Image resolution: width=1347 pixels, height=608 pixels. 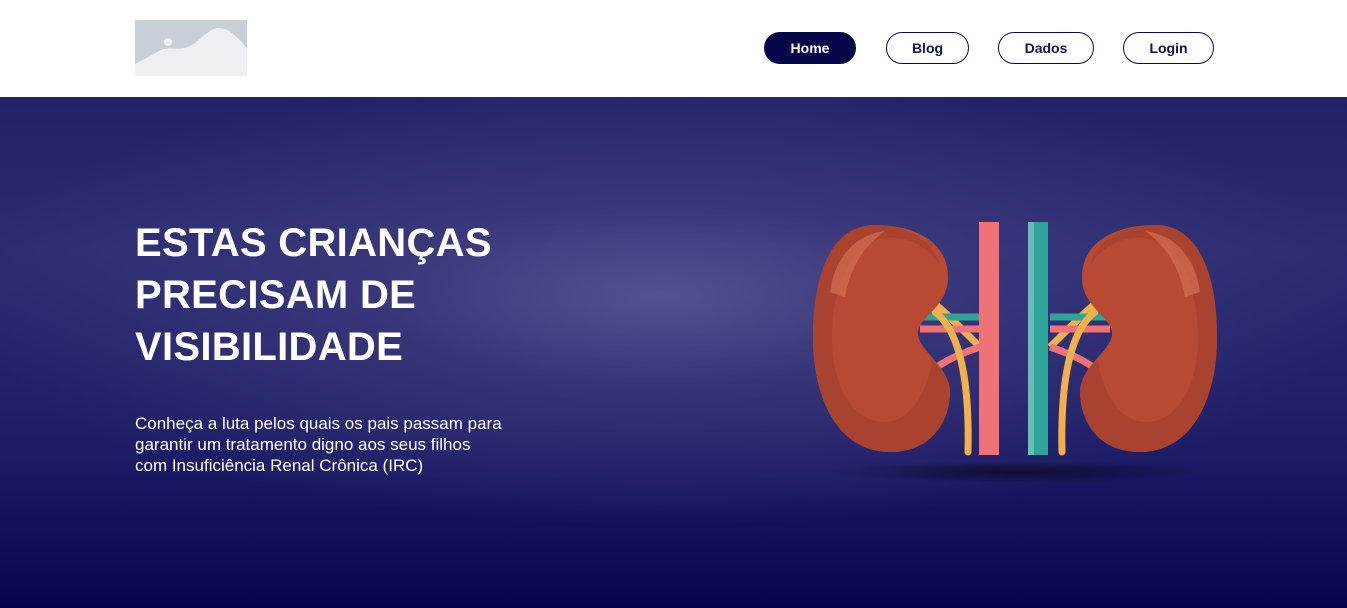 What do you see at coordinates (1046, 48) in the screenshot?
I see `nav-dados-button: Dados` at bounding box center [1046, 48].